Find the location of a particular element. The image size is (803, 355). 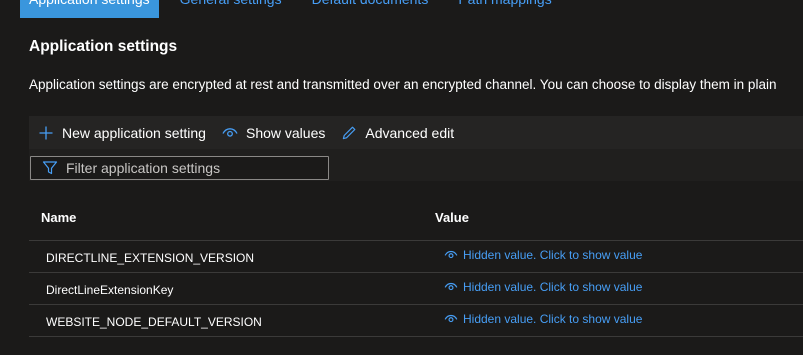

show-values-button: Show values is located at coordinates (273, 132).